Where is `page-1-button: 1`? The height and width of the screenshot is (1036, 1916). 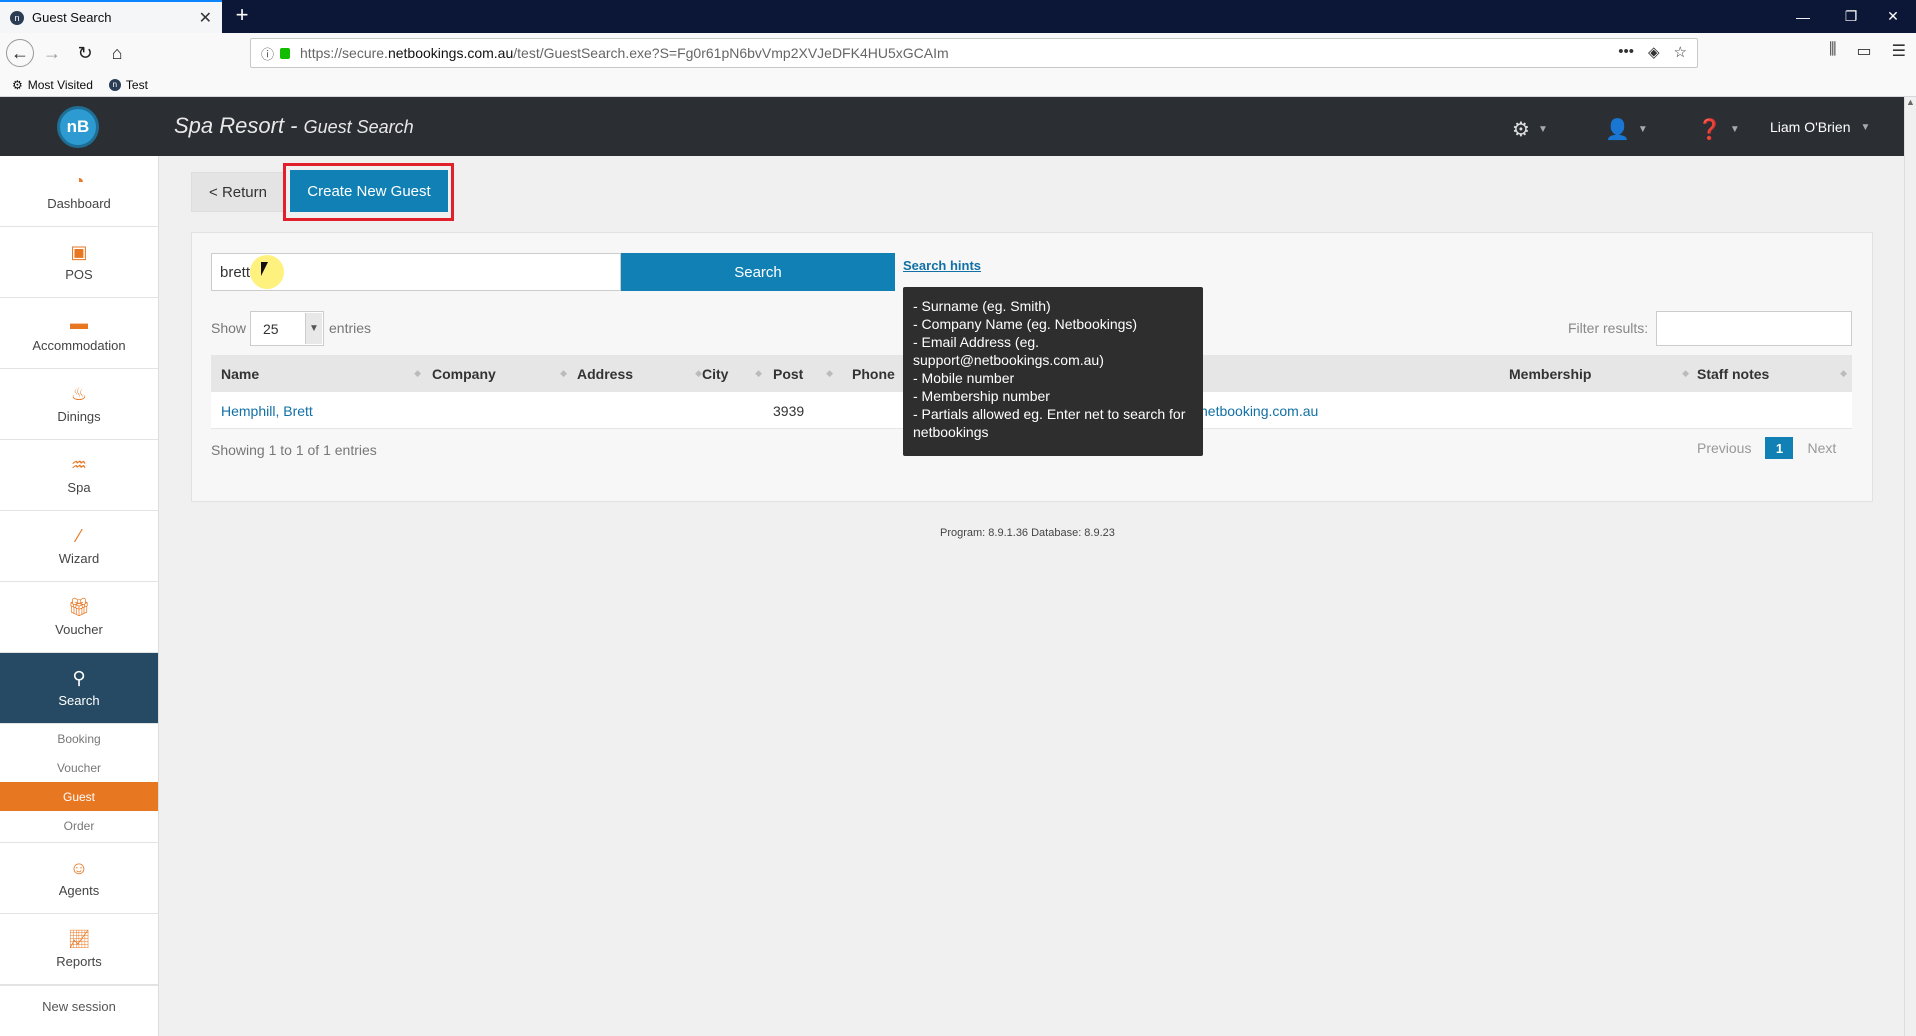 page-1-button: 1 is located at coordinates (1779, 448).